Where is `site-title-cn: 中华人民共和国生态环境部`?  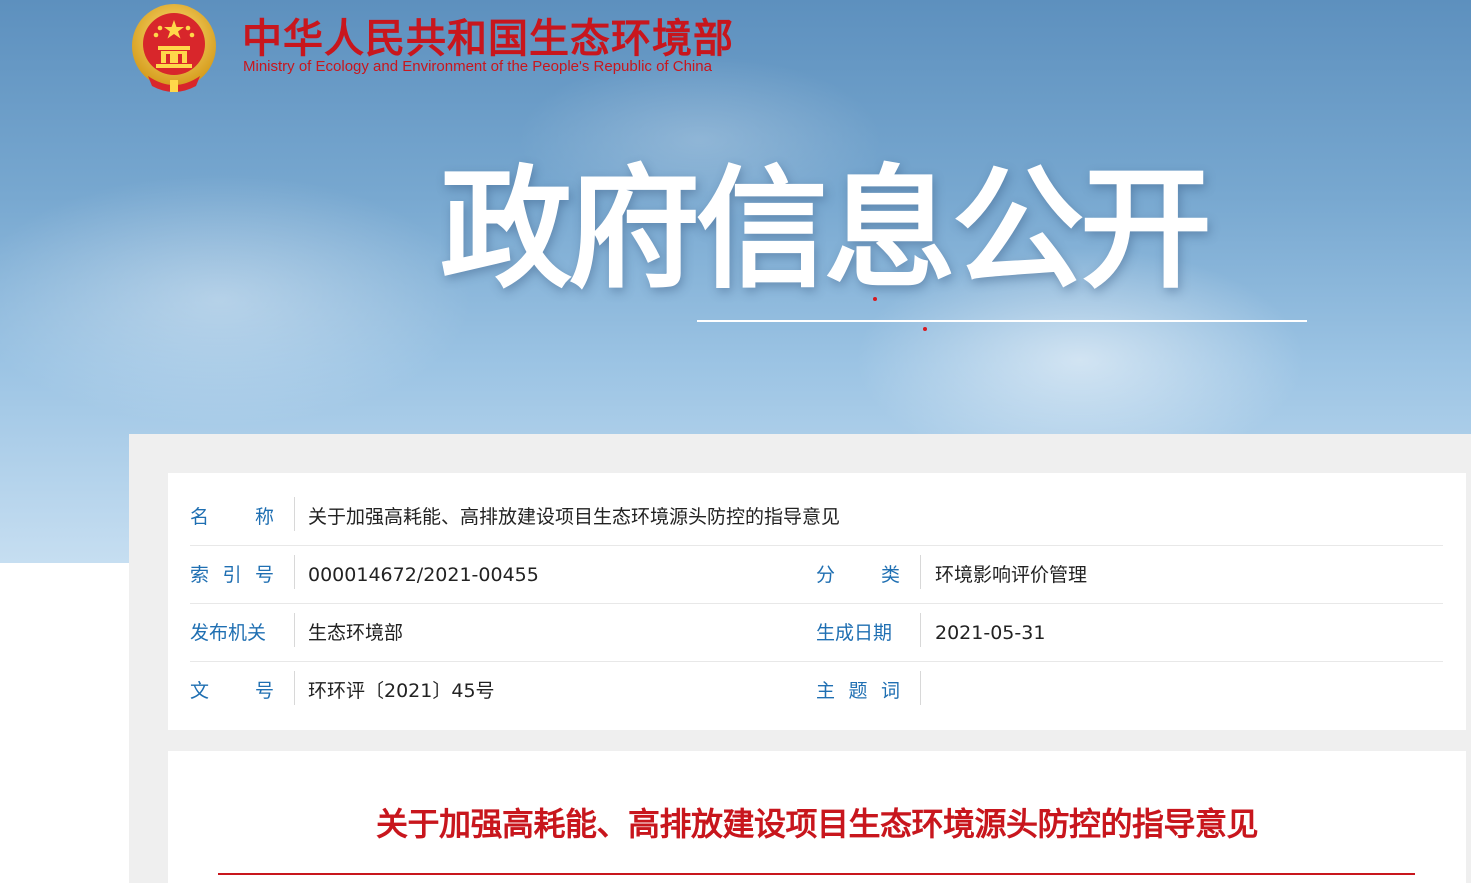 site-title-cn: 中华人民共和国生态环境部 is located at coordinates (488, 35).